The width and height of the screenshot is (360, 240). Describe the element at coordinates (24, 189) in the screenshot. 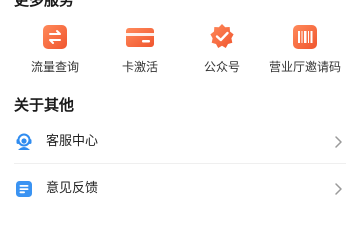

I see `feedback-icon` at that location.